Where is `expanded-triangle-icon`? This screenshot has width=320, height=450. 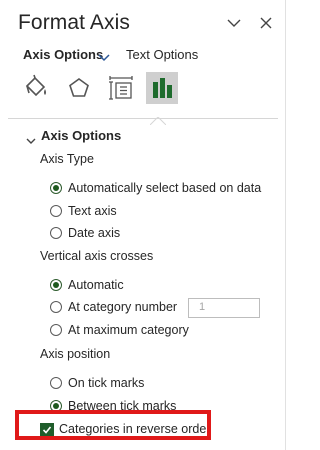
expanded-triangle-icon is located at coordinates (31, 142).